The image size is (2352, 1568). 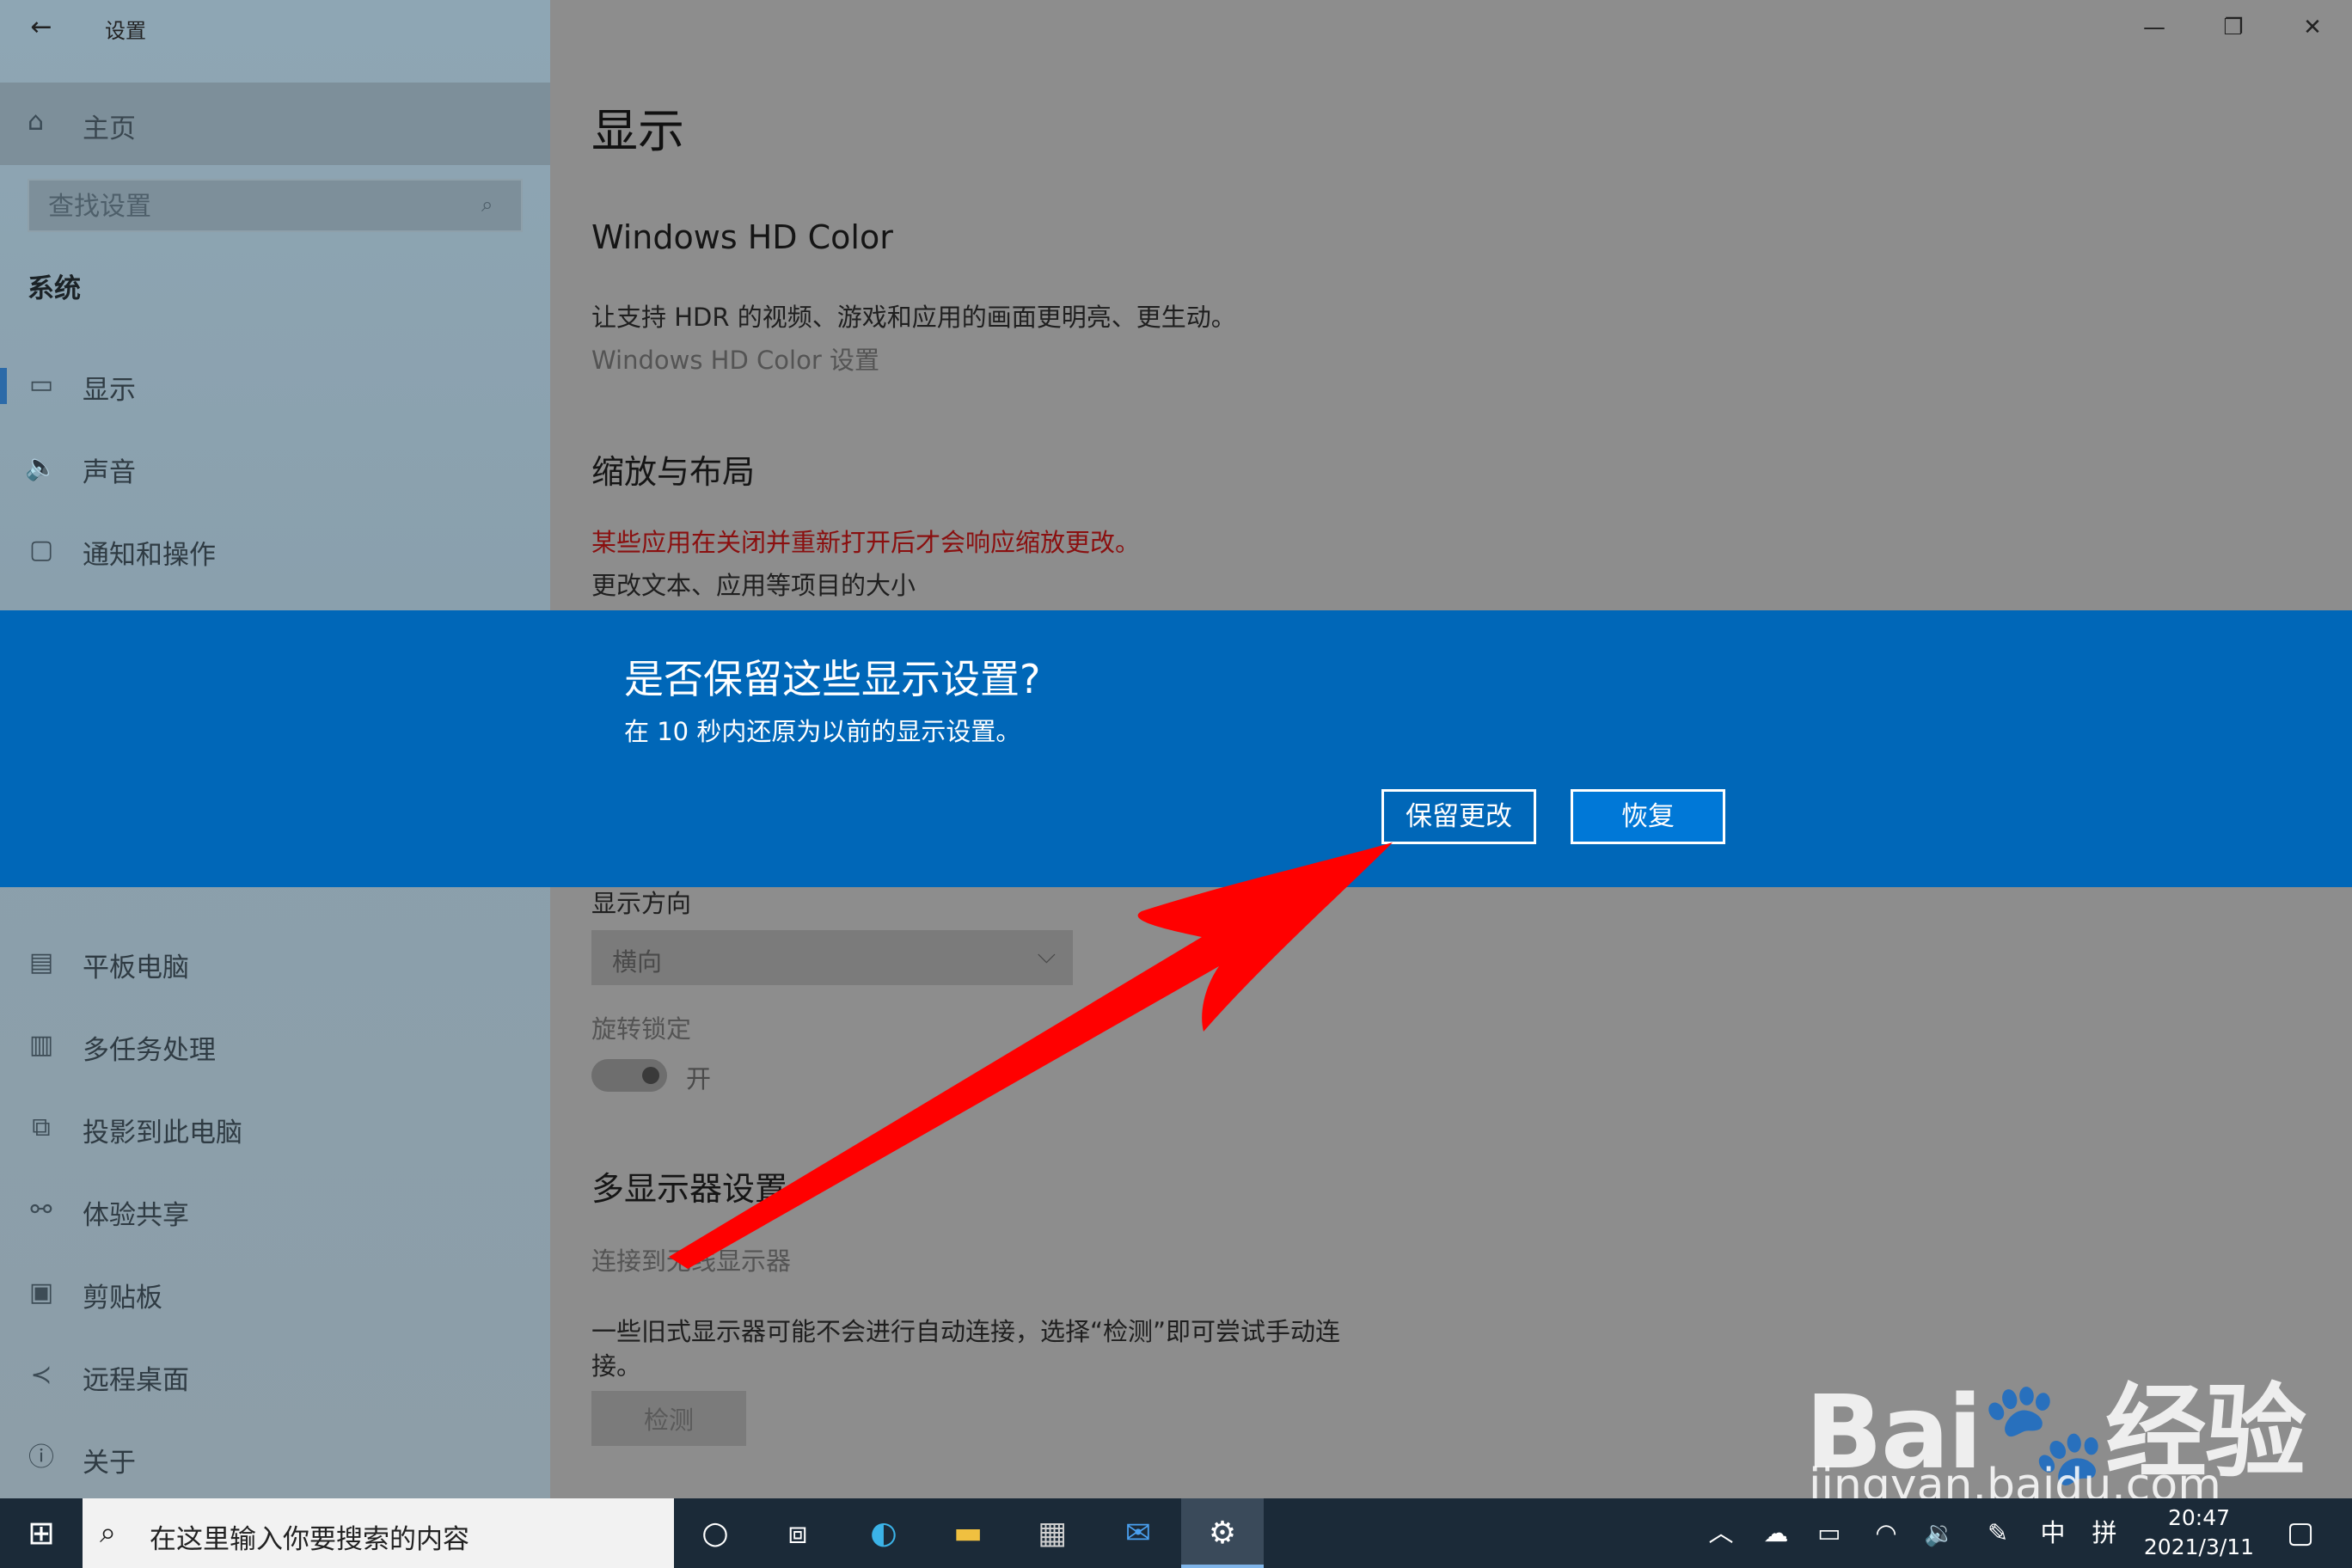 I want to click on rotation-lock-state: 开, so click(x=699, y=1078).